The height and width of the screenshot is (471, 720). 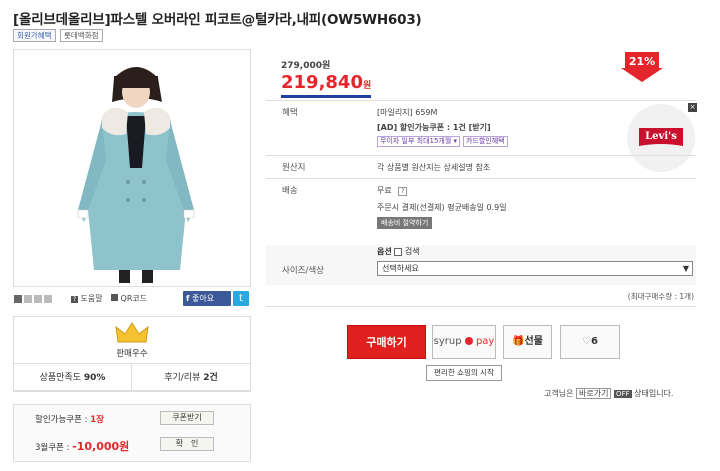 I want to click on satisfaction-stat: 상품만족도 90%, so click(x=72, y=377).